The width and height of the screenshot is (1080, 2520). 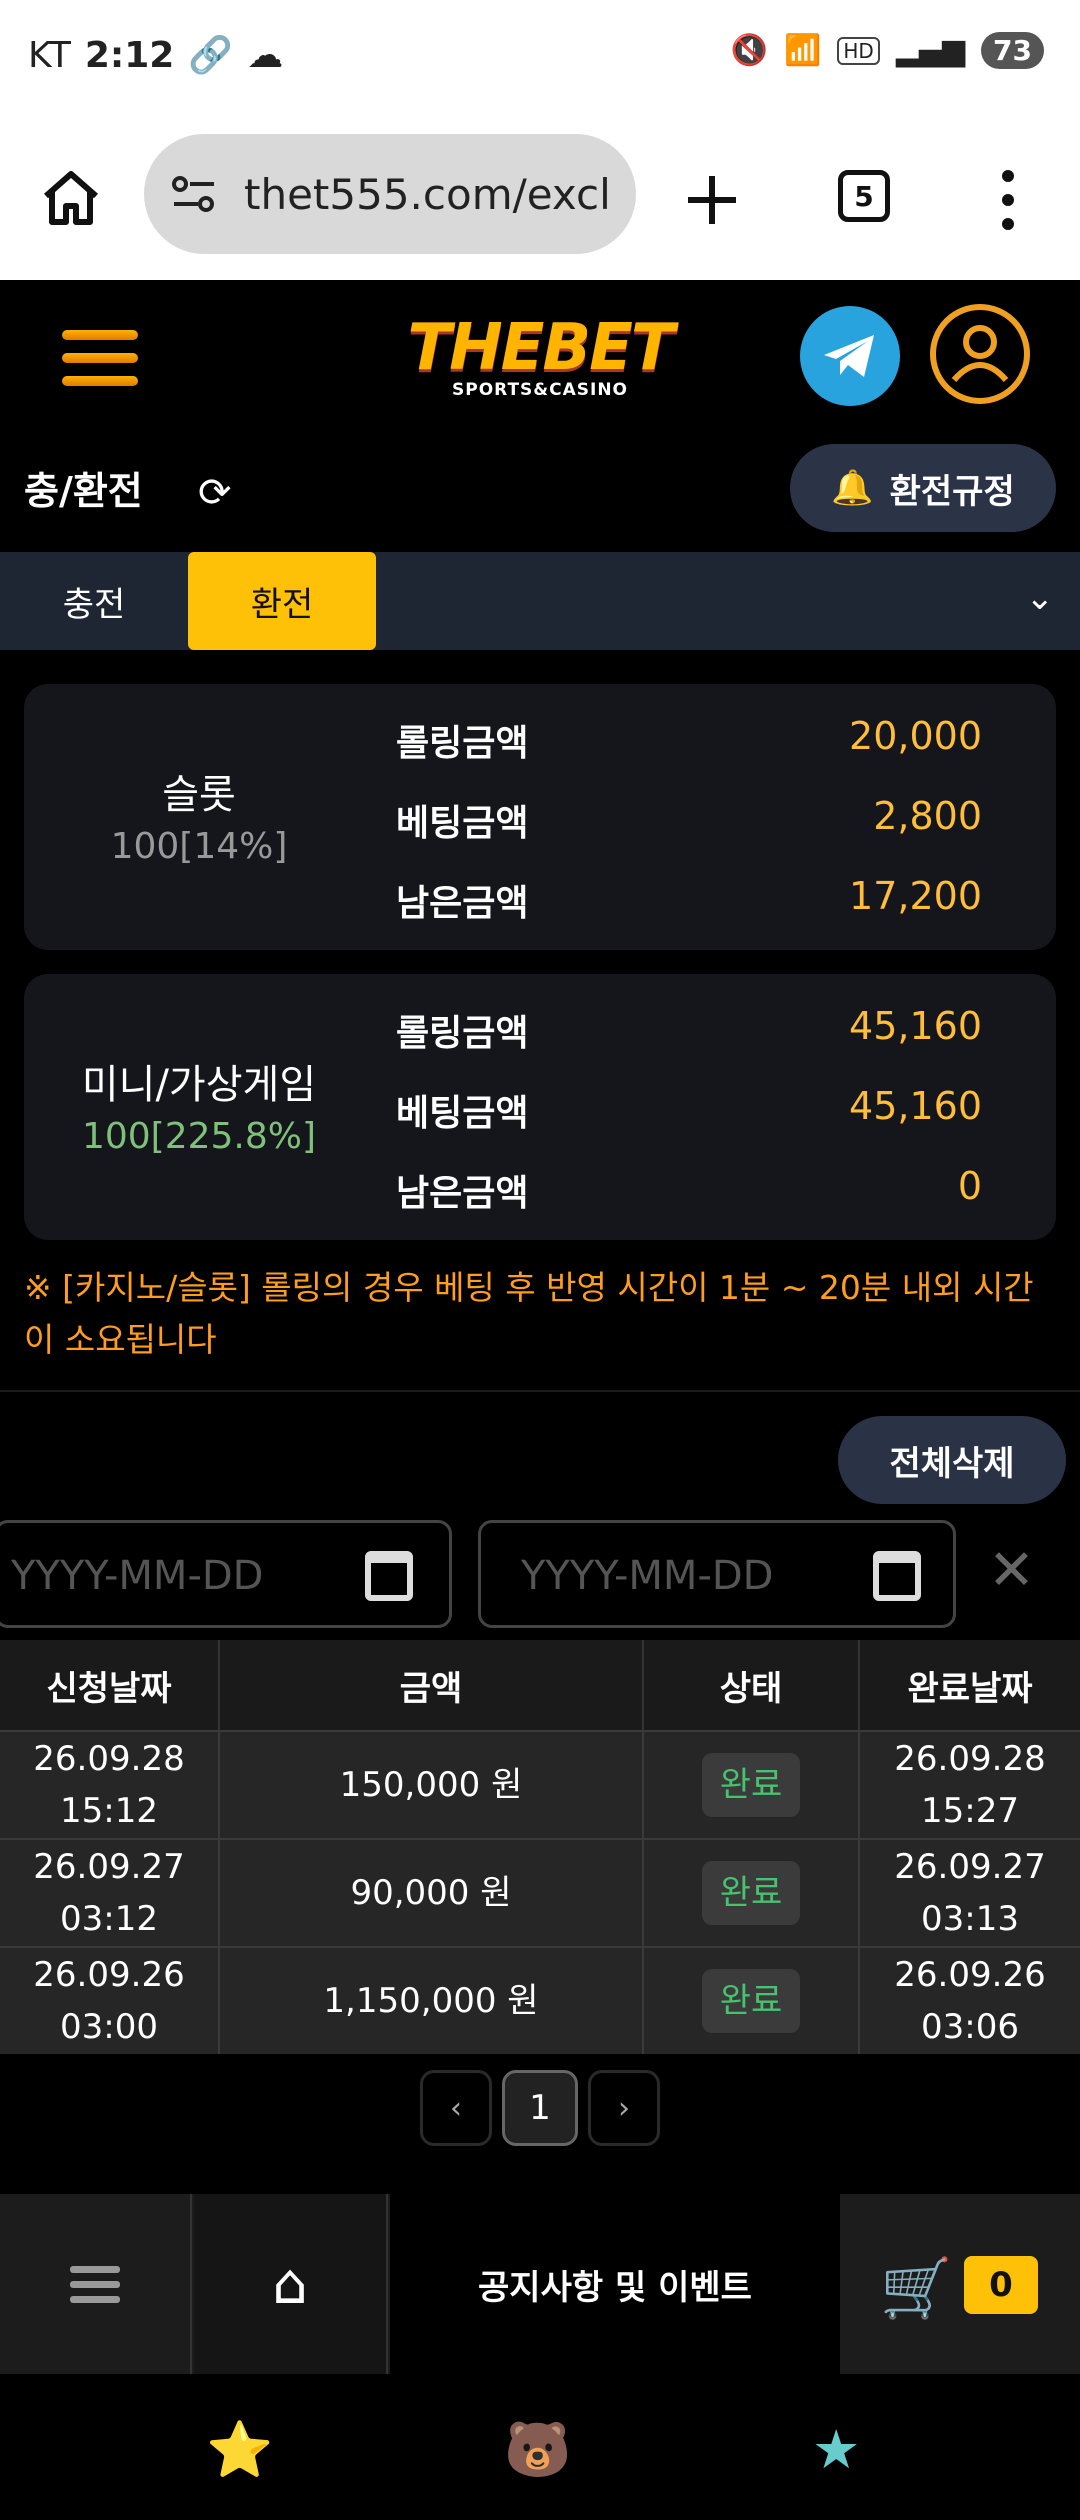 What do you see at coordinates (915, 1026) in the screenshot?
I see `rolling-value: 45,160` at bounding box center [915, 1026].